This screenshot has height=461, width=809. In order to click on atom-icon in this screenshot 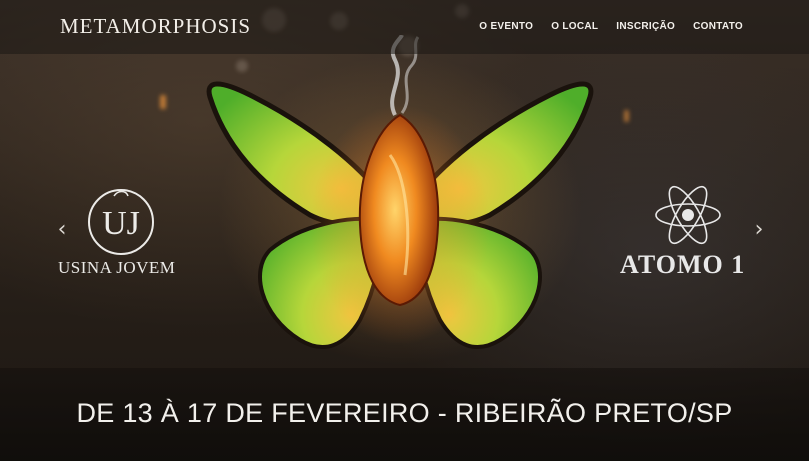, I will do `click(688, 215)`.